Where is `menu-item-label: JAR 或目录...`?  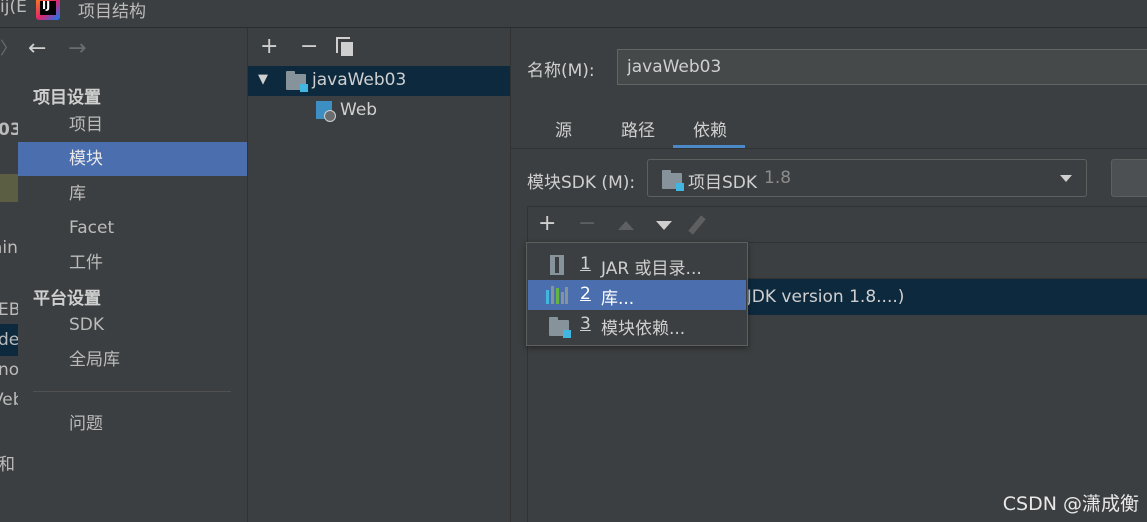
menu-item-label: JAR 或目录... is located at coordinates (651, 269).